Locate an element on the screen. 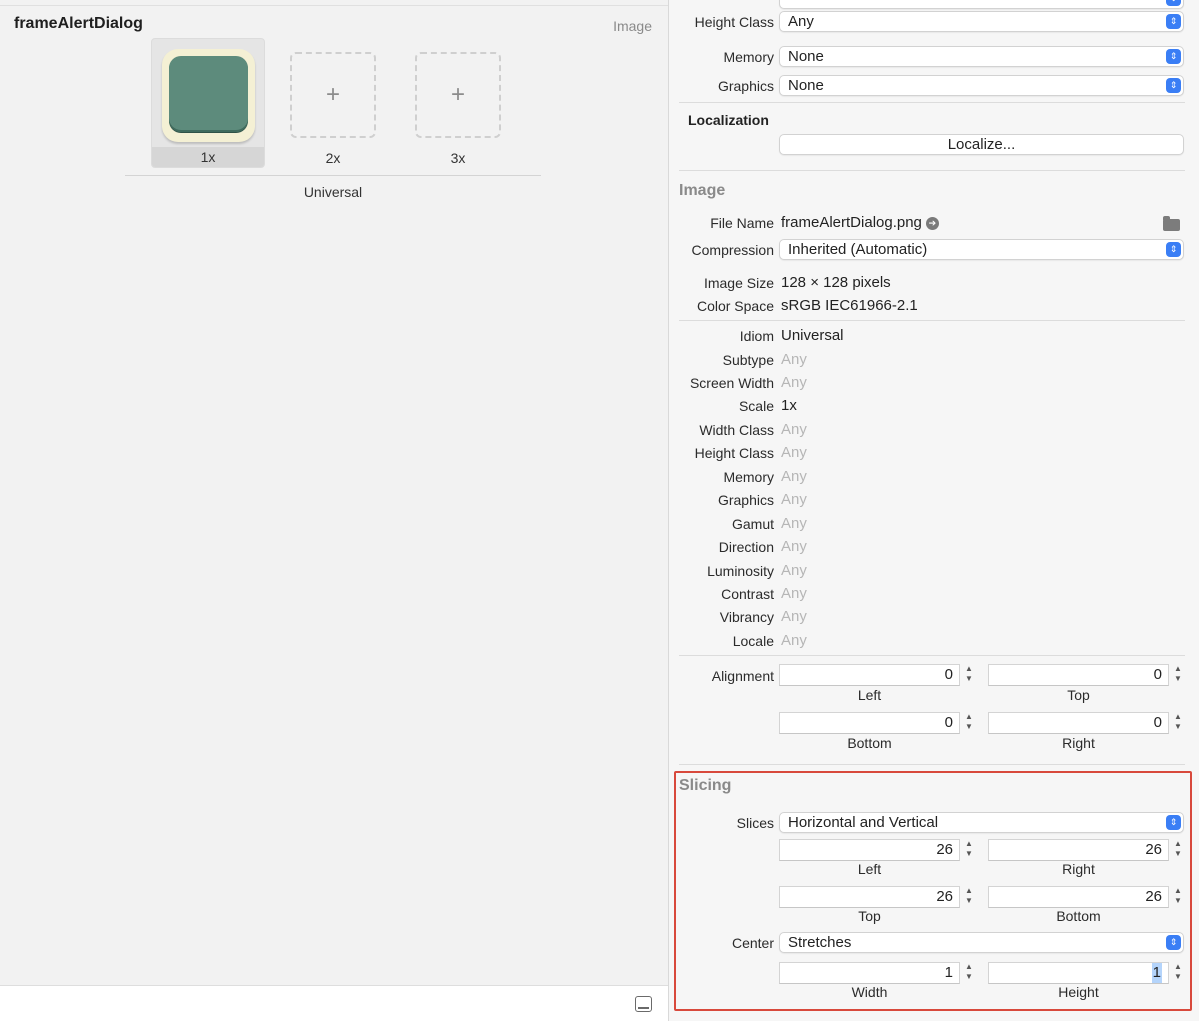 This screenshot has width=1199, height=1021. file-name-text: frameAlertDialog.png is located at coordinates (851, 222).